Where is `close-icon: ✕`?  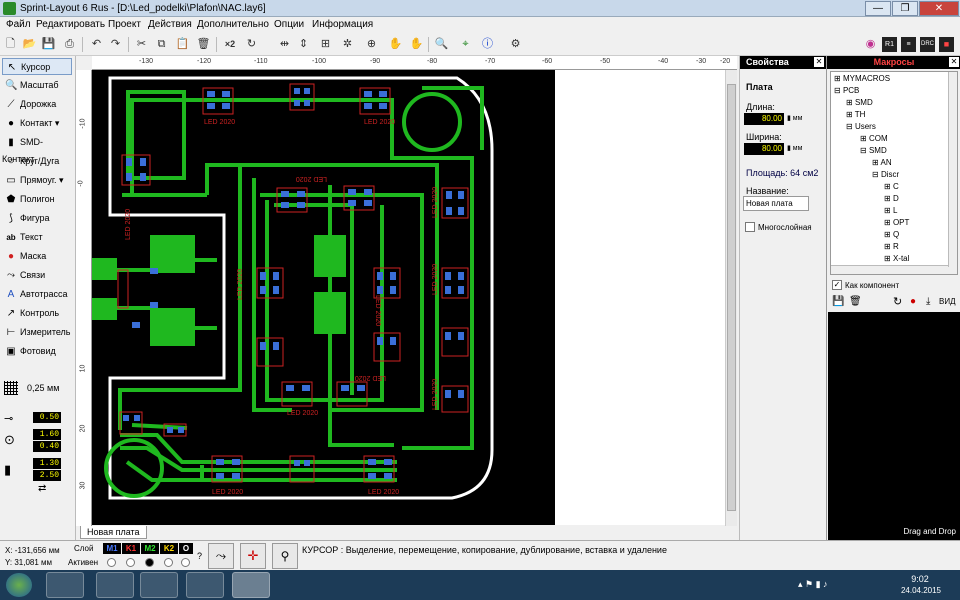 close-icon: ✕ is located at coordinates (954, 62).